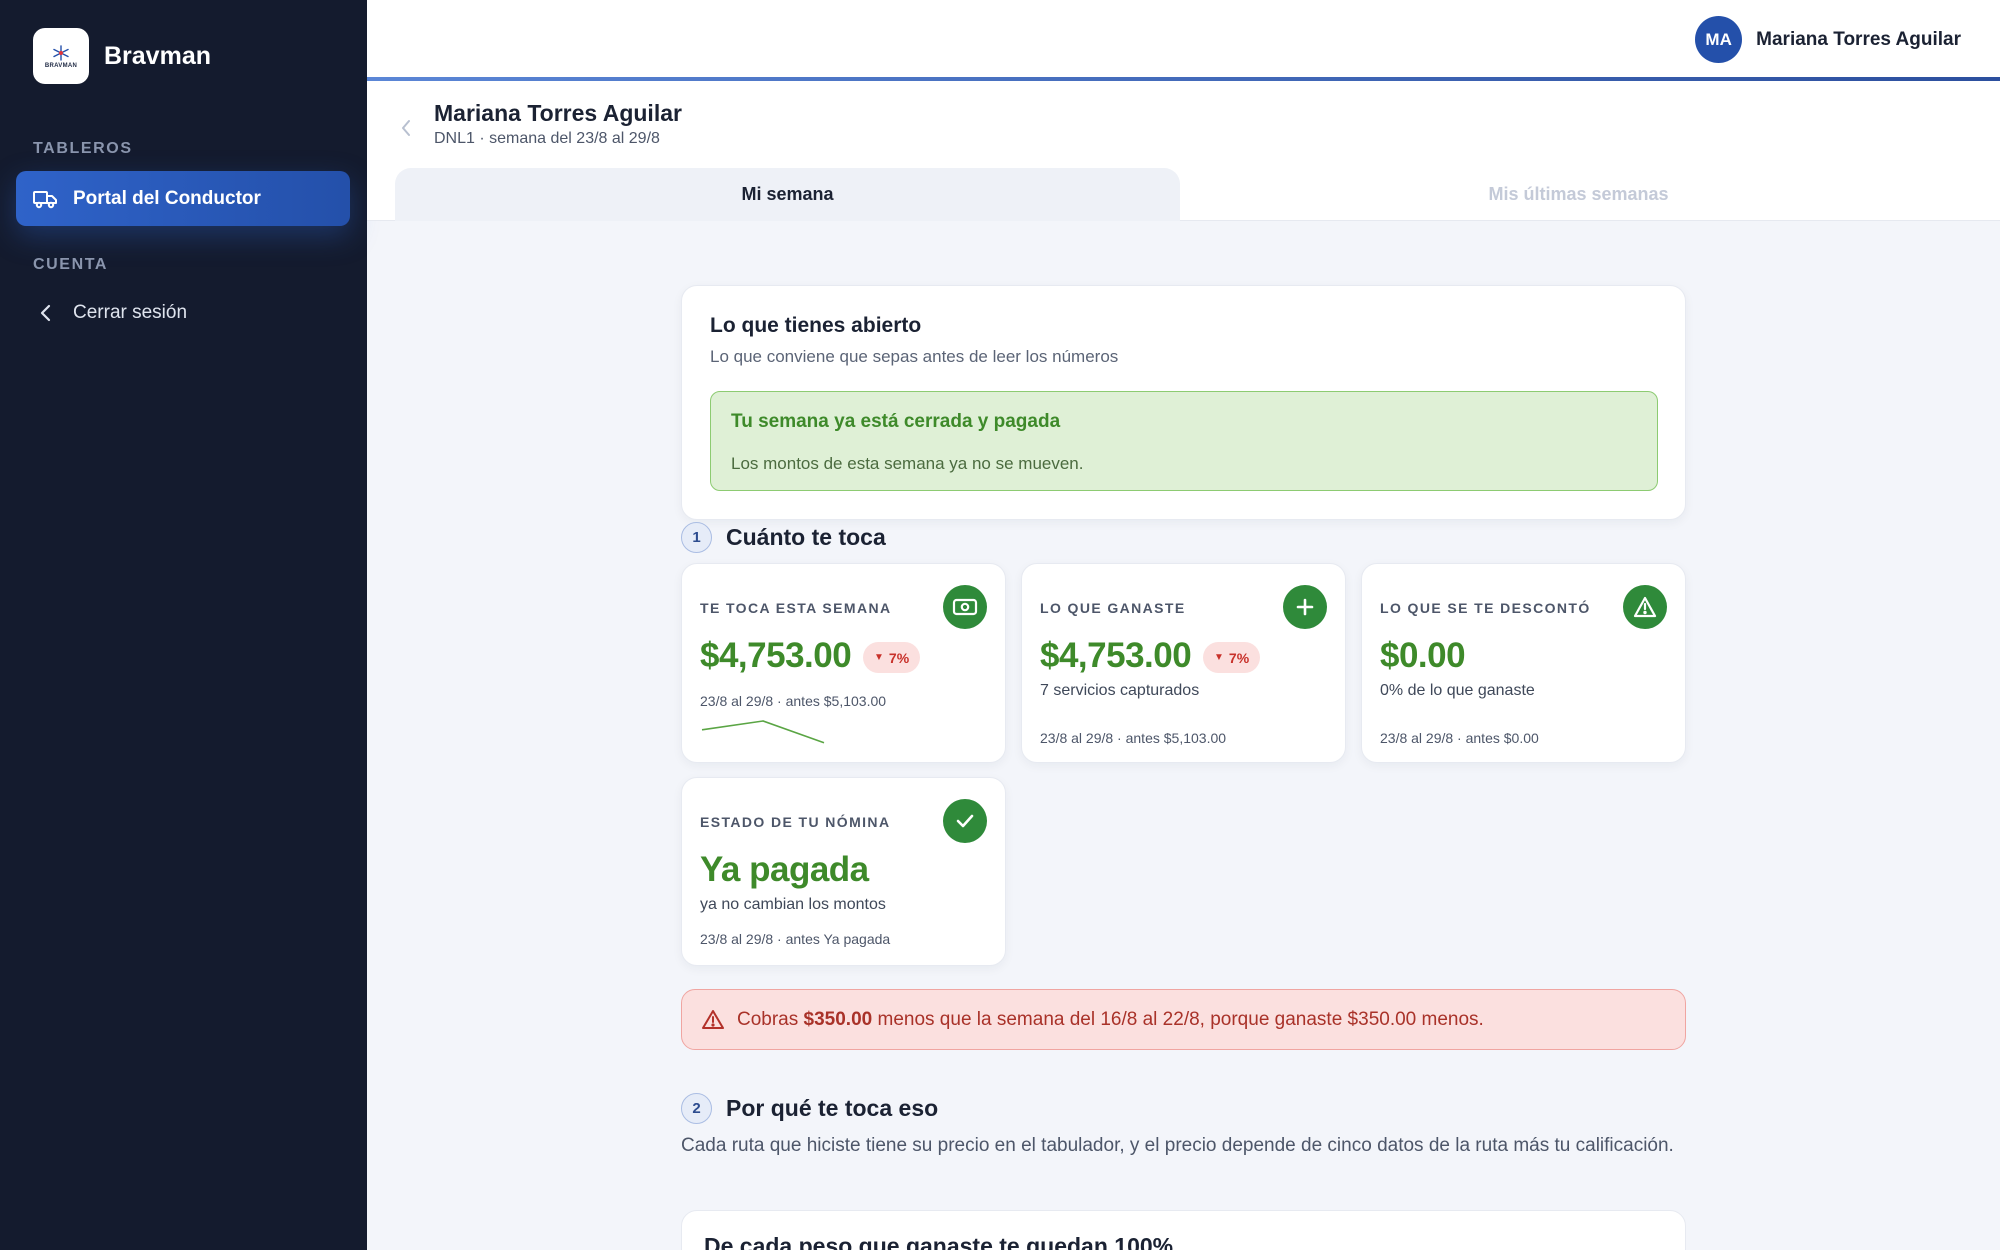 This screenshot has height=1250, width=2000. Describe the element at coordinates (787, 194) in the screenshot. I see `tab-my-week: Mi semana` at that location.